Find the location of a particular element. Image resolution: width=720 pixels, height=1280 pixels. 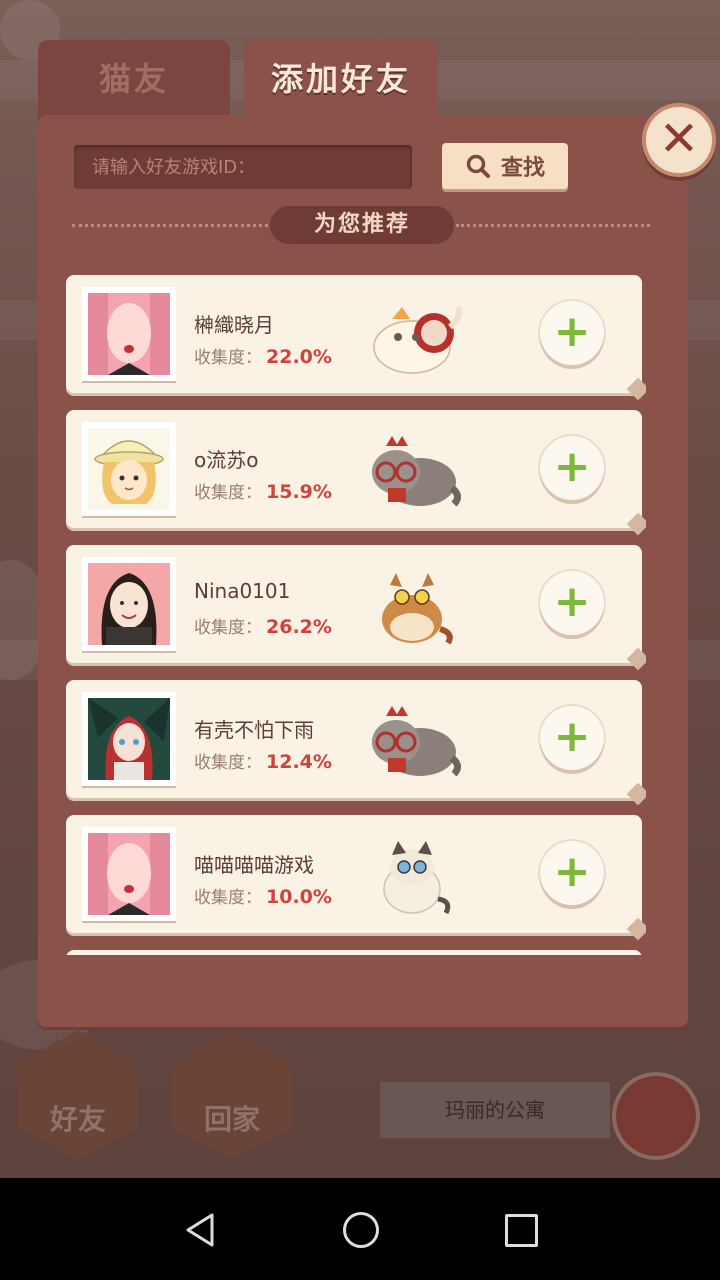

friend-name: 喵喵喵喵游戏 is located at coordinates (254, 865).